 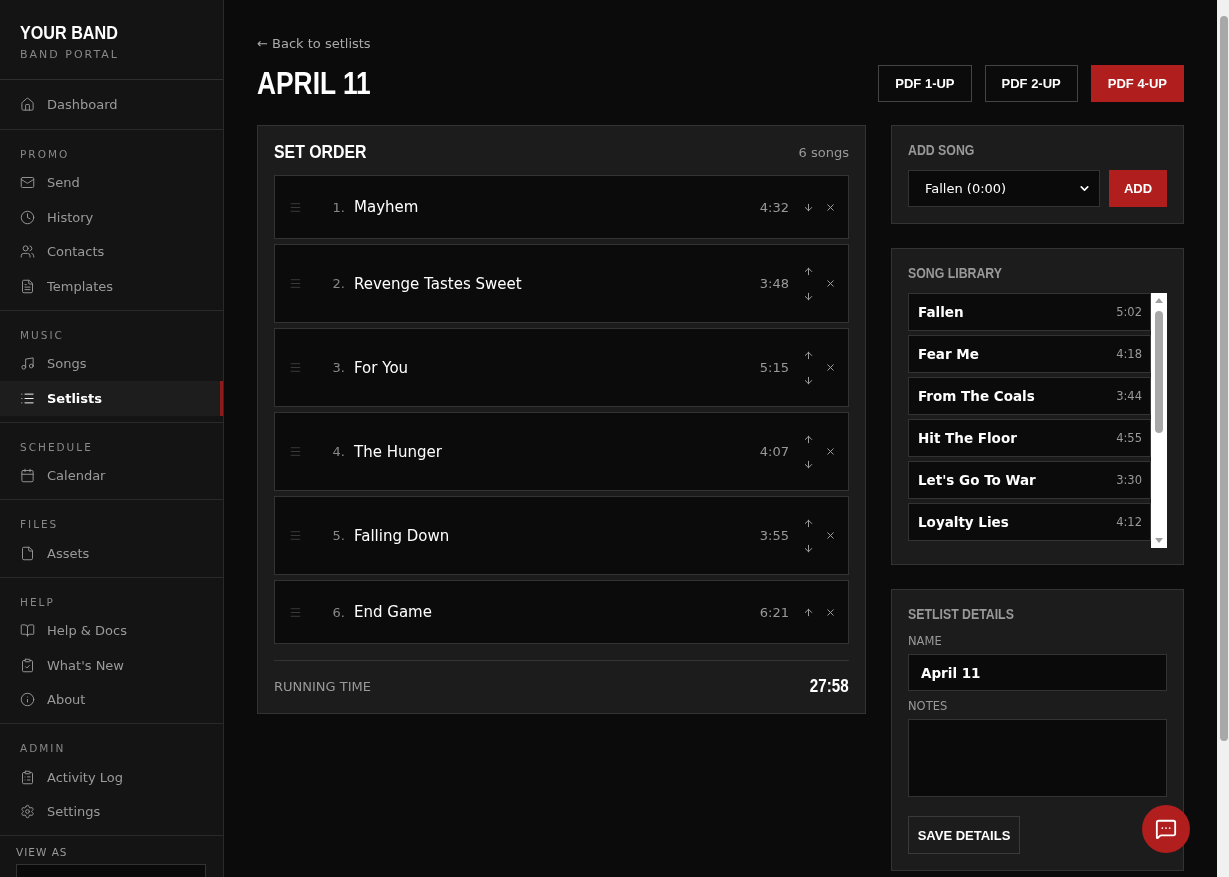 I want to click on nav-item: Settings, so click(x=111, y=811).